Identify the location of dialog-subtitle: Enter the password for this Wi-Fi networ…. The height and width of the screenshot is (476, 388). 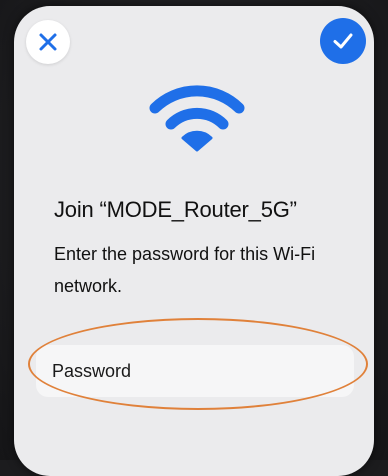
(185, 270).